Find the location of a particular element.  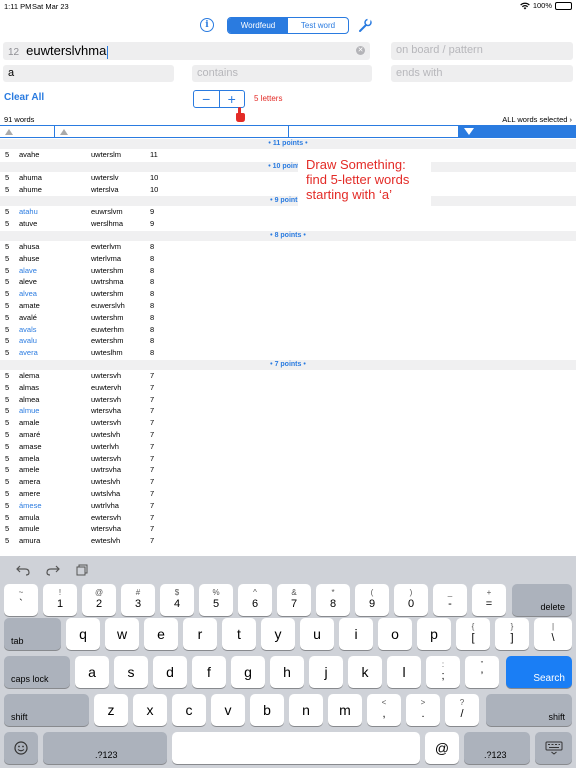

key-period: >. is located at coordinates (423, 710).